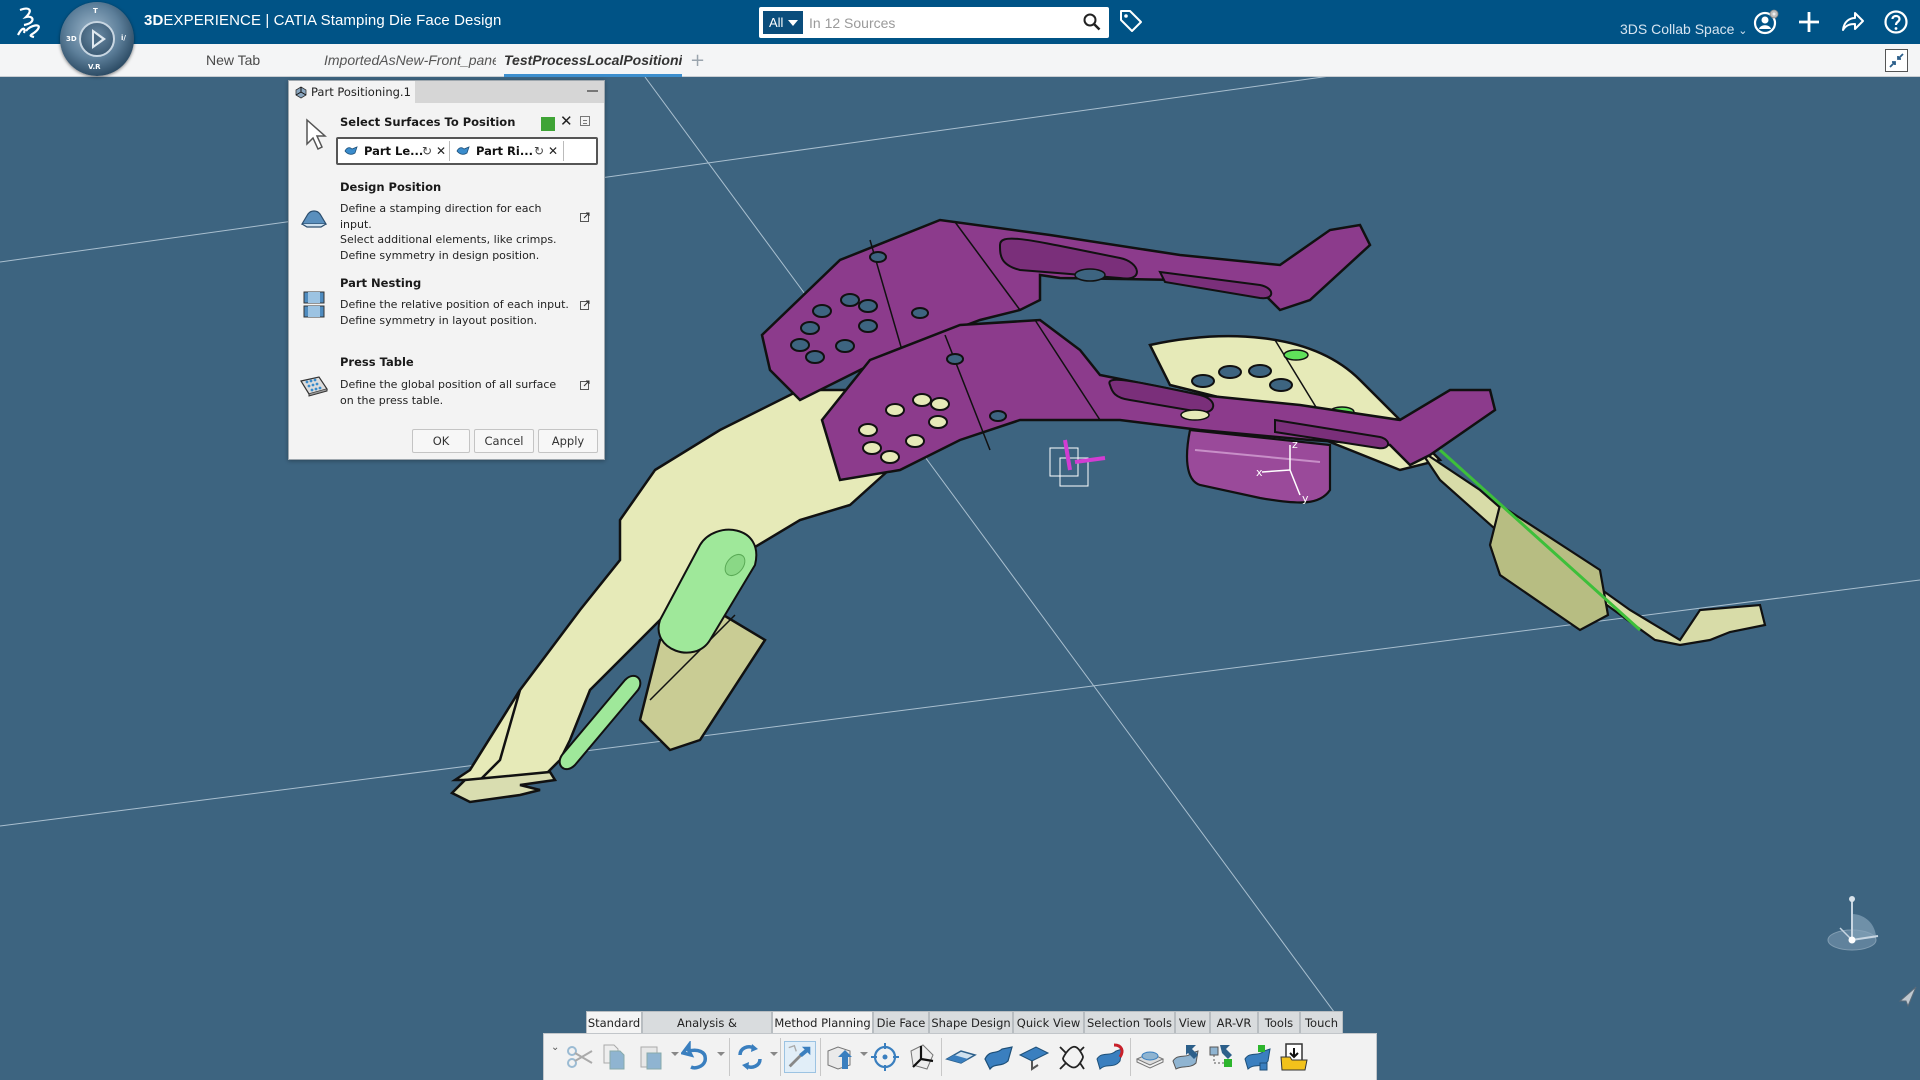 The width and height of the screenshot is (1920, 1080). What do you see at coordinates (1896, 60) in the screenshot?
I see `collapse-view-button` at bounding box center [1896, 60].